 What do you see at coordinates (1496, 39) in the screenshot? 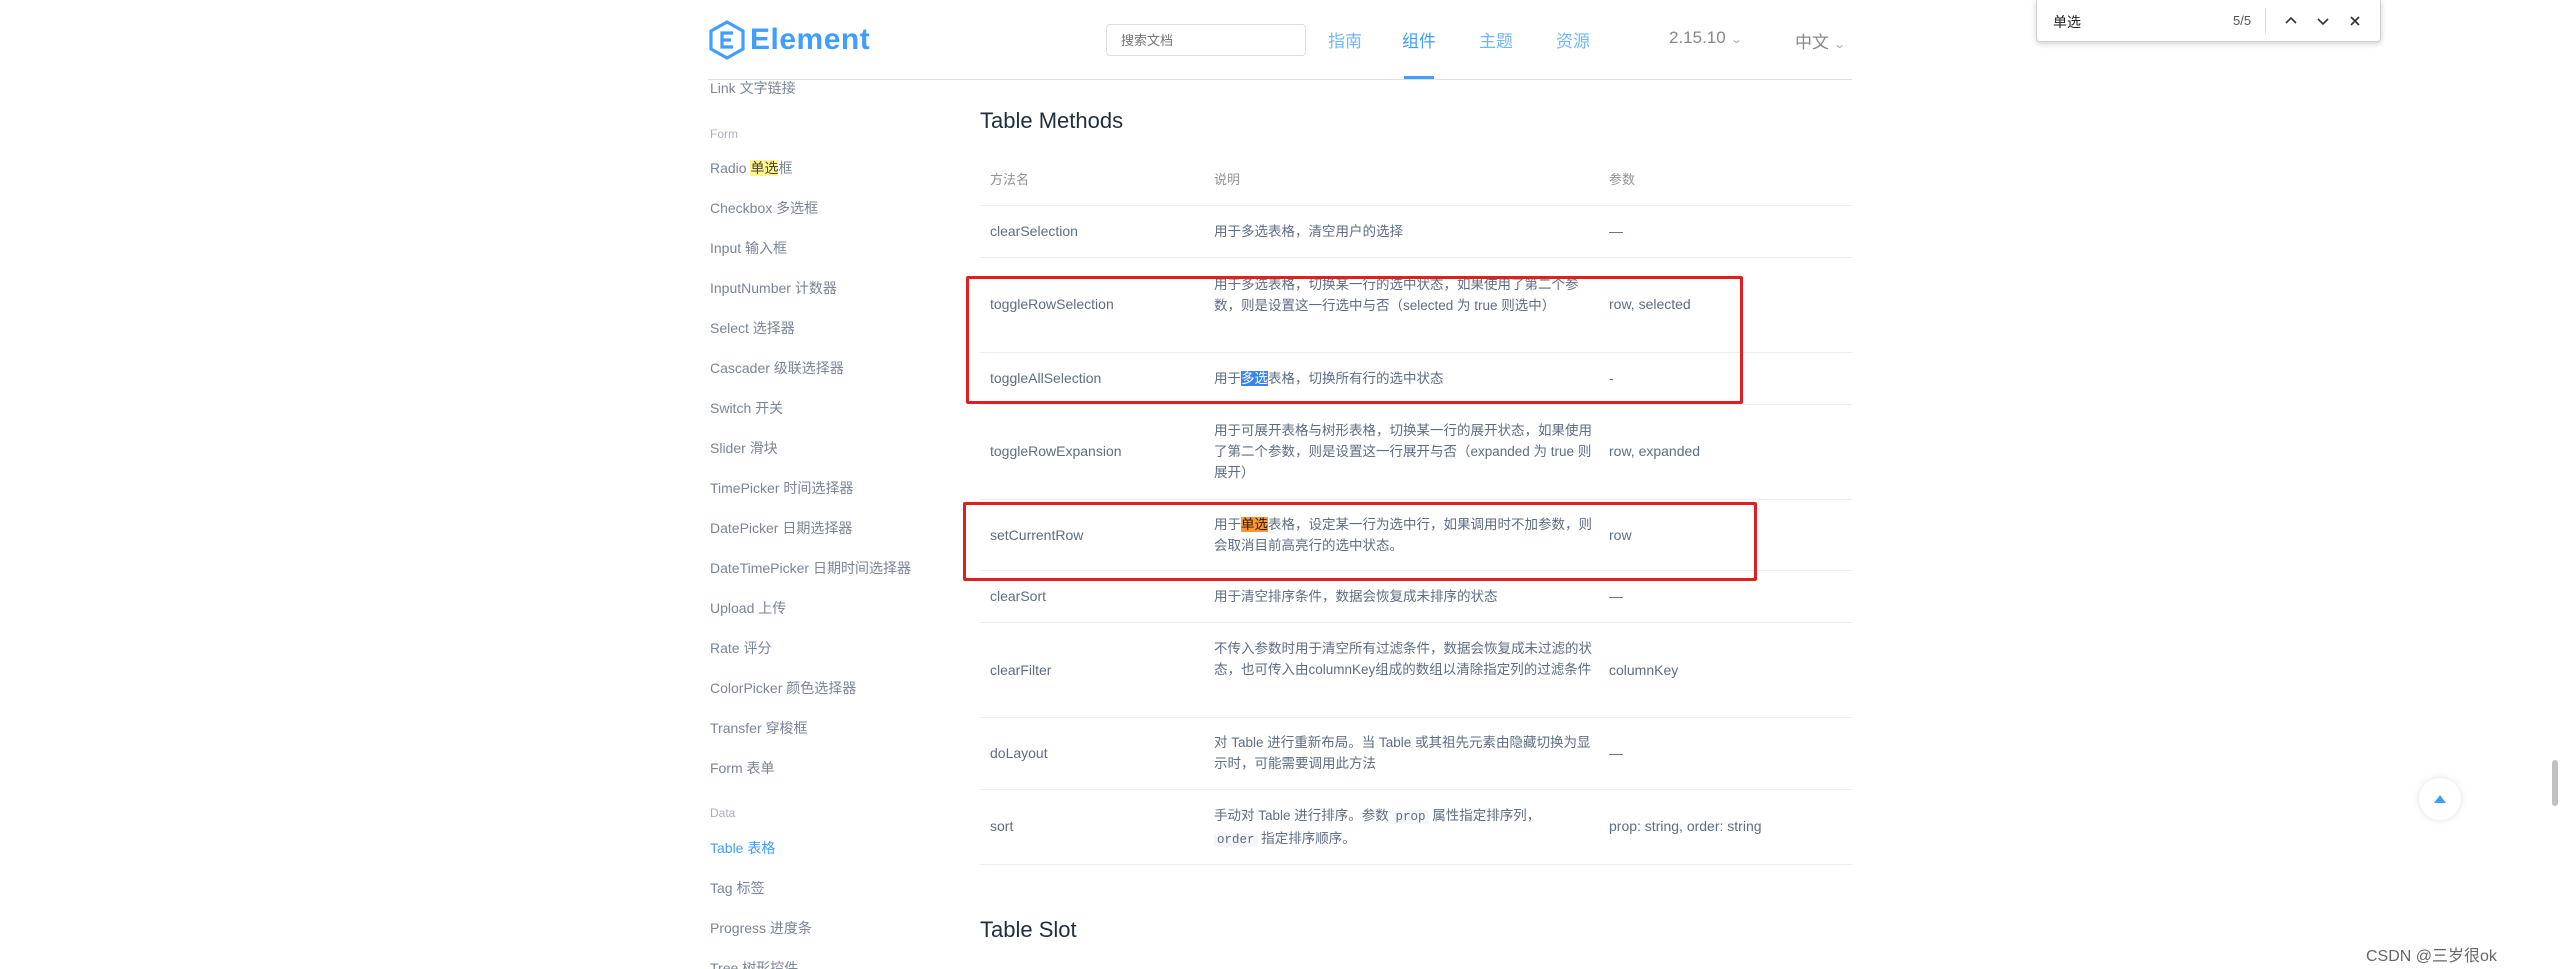
I see `nav-theme: 主题` at bounding box center [1496, 39].